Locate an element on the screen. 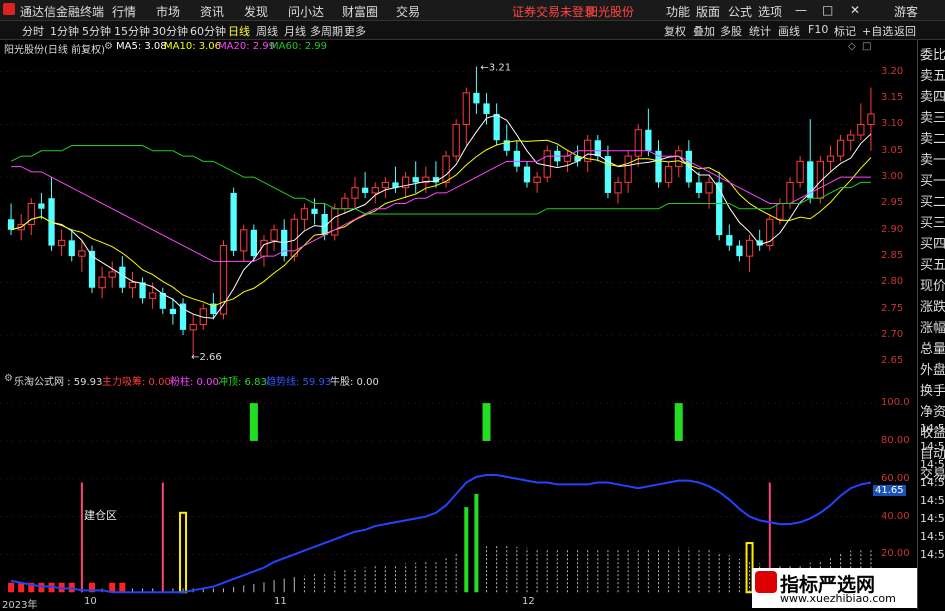 This screenshot has width=945, height=611. guest-label: 游客 is located at coordinates (906, 11).